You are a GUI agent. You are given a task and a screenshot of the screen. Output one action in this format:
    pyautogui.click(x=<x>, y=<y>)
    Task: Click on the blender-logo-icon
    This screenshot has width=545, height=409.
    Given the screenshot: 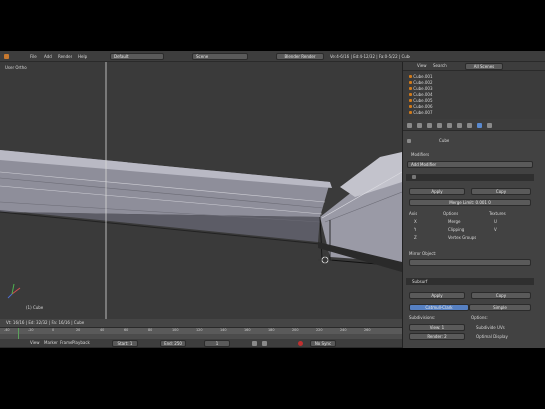 What is the action you would take?
    pyautogui.click(x=6, y=56)
    